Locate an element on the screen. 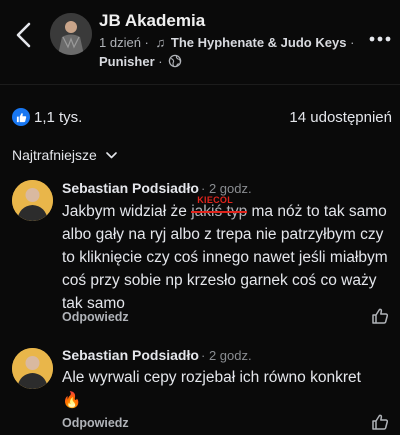 The height and width of the screenshot is (435, 400). comment-sort-dropdown: Najtrafniejsze is located at coordinates (64, 155).